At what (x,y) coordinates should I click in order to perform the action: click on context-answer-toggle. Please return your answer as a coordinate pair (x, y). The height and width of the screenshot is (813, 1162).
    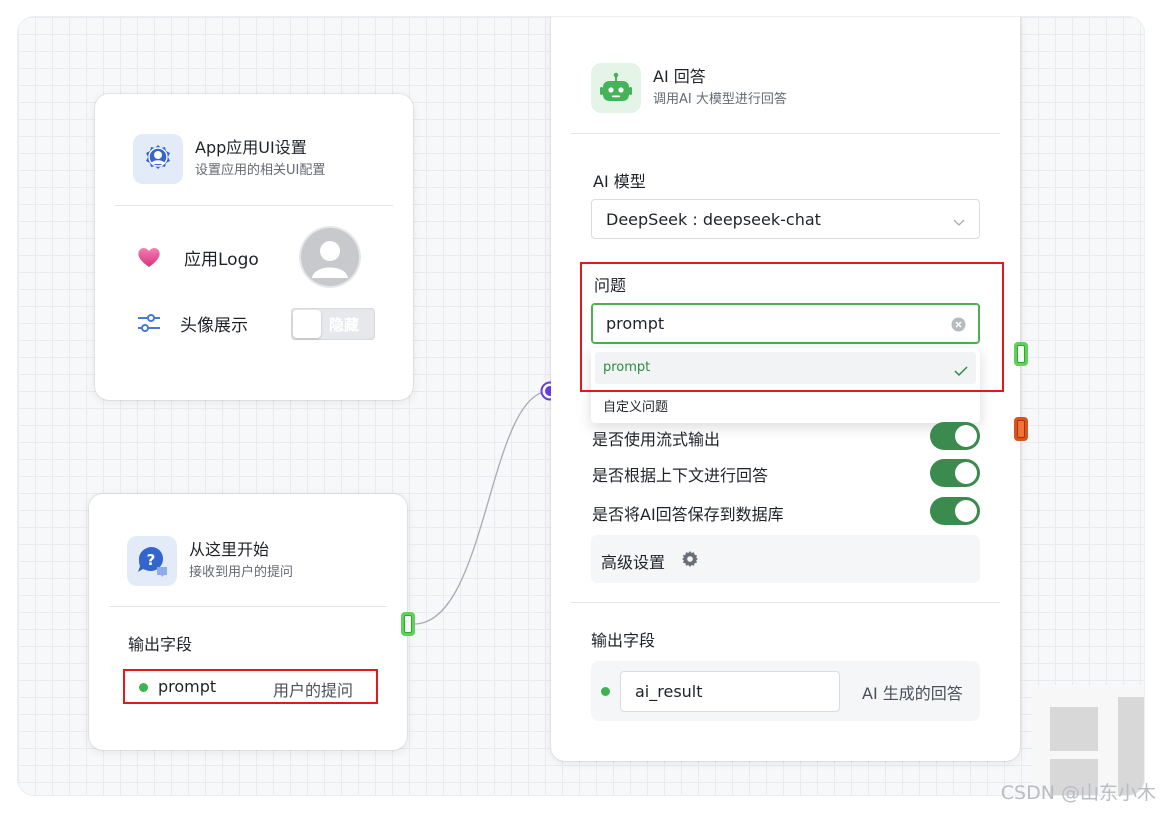
    Looking at the image, I should click on (955, 473).